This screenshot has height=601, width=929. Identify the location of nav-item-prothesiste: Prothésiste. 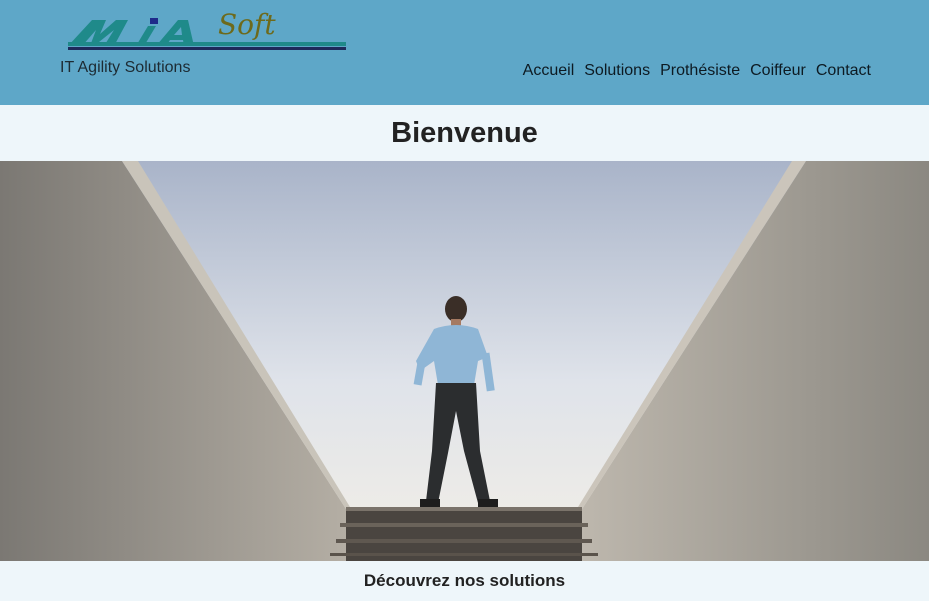
(700, 71).